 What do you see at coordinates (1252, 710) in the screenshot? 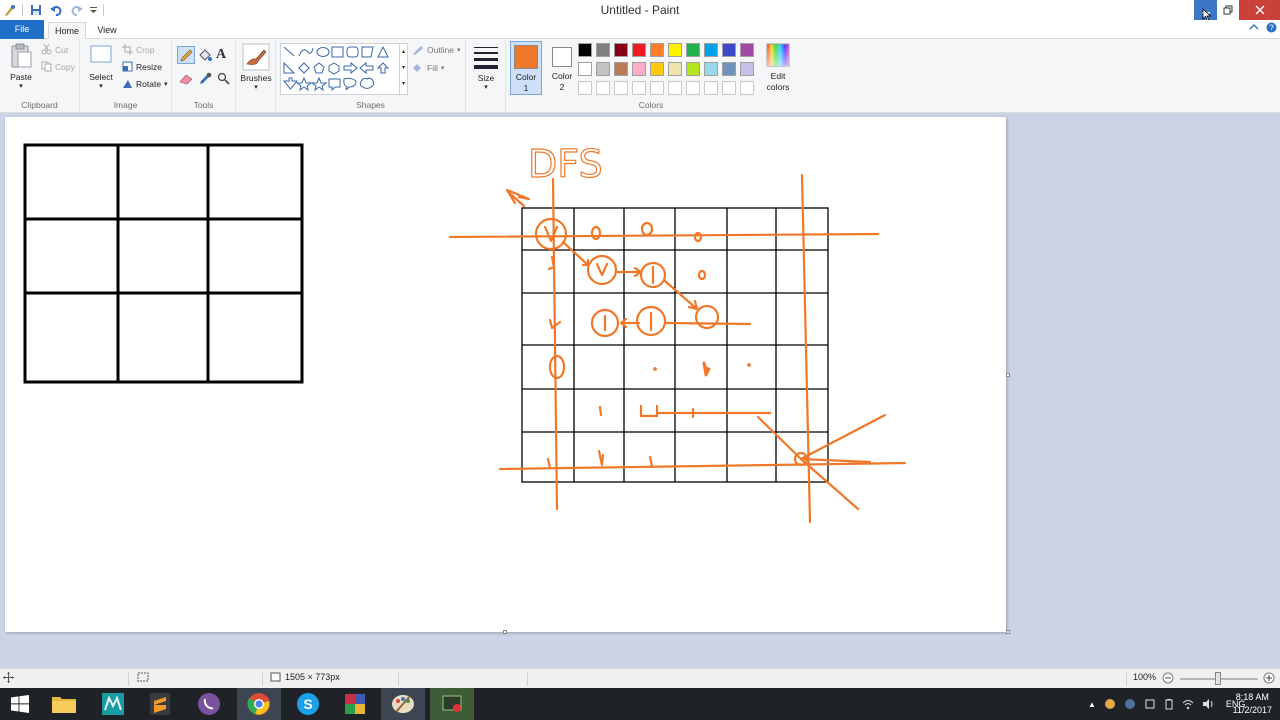
I see `clock-date: 11/2/2017` at bounding box center [1252, 710].